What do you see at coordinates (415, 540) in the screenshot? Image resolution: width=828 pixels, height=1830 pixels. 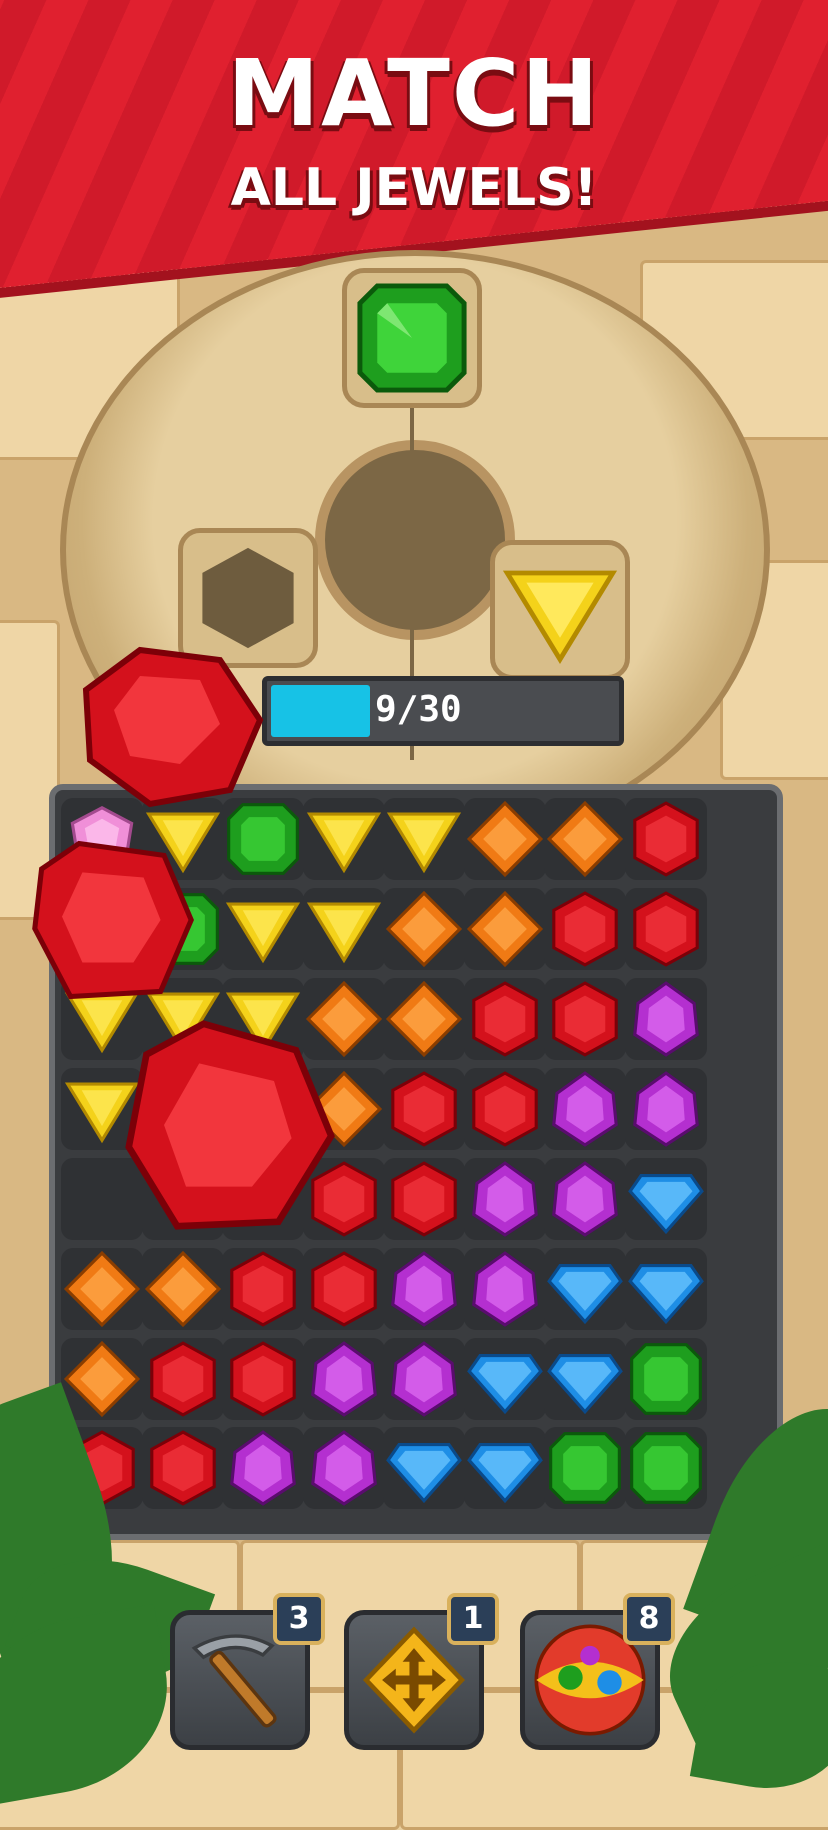 I see `dial-center-hole` at bounding box center [415, 540].